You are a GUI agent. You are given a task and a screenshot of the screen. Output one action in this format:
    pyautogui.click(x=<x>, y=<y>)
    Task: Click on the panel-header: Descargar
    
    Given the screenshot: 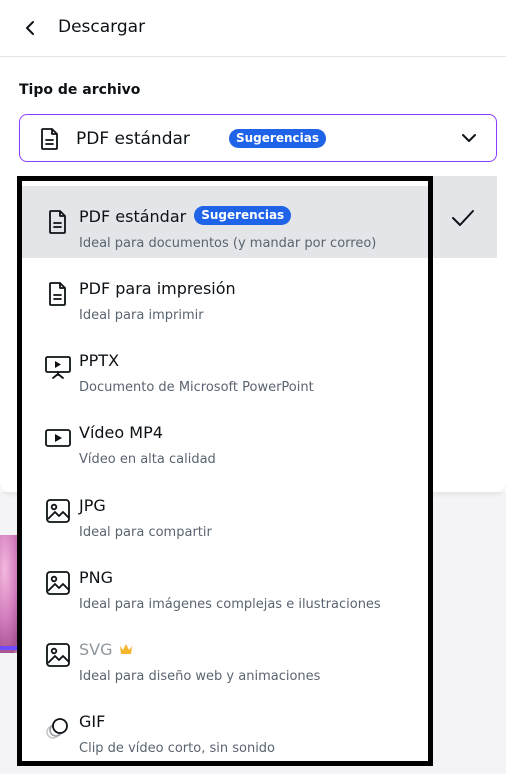 What is the action you would take?
    pyautogui.click(x=253, y=28)
    